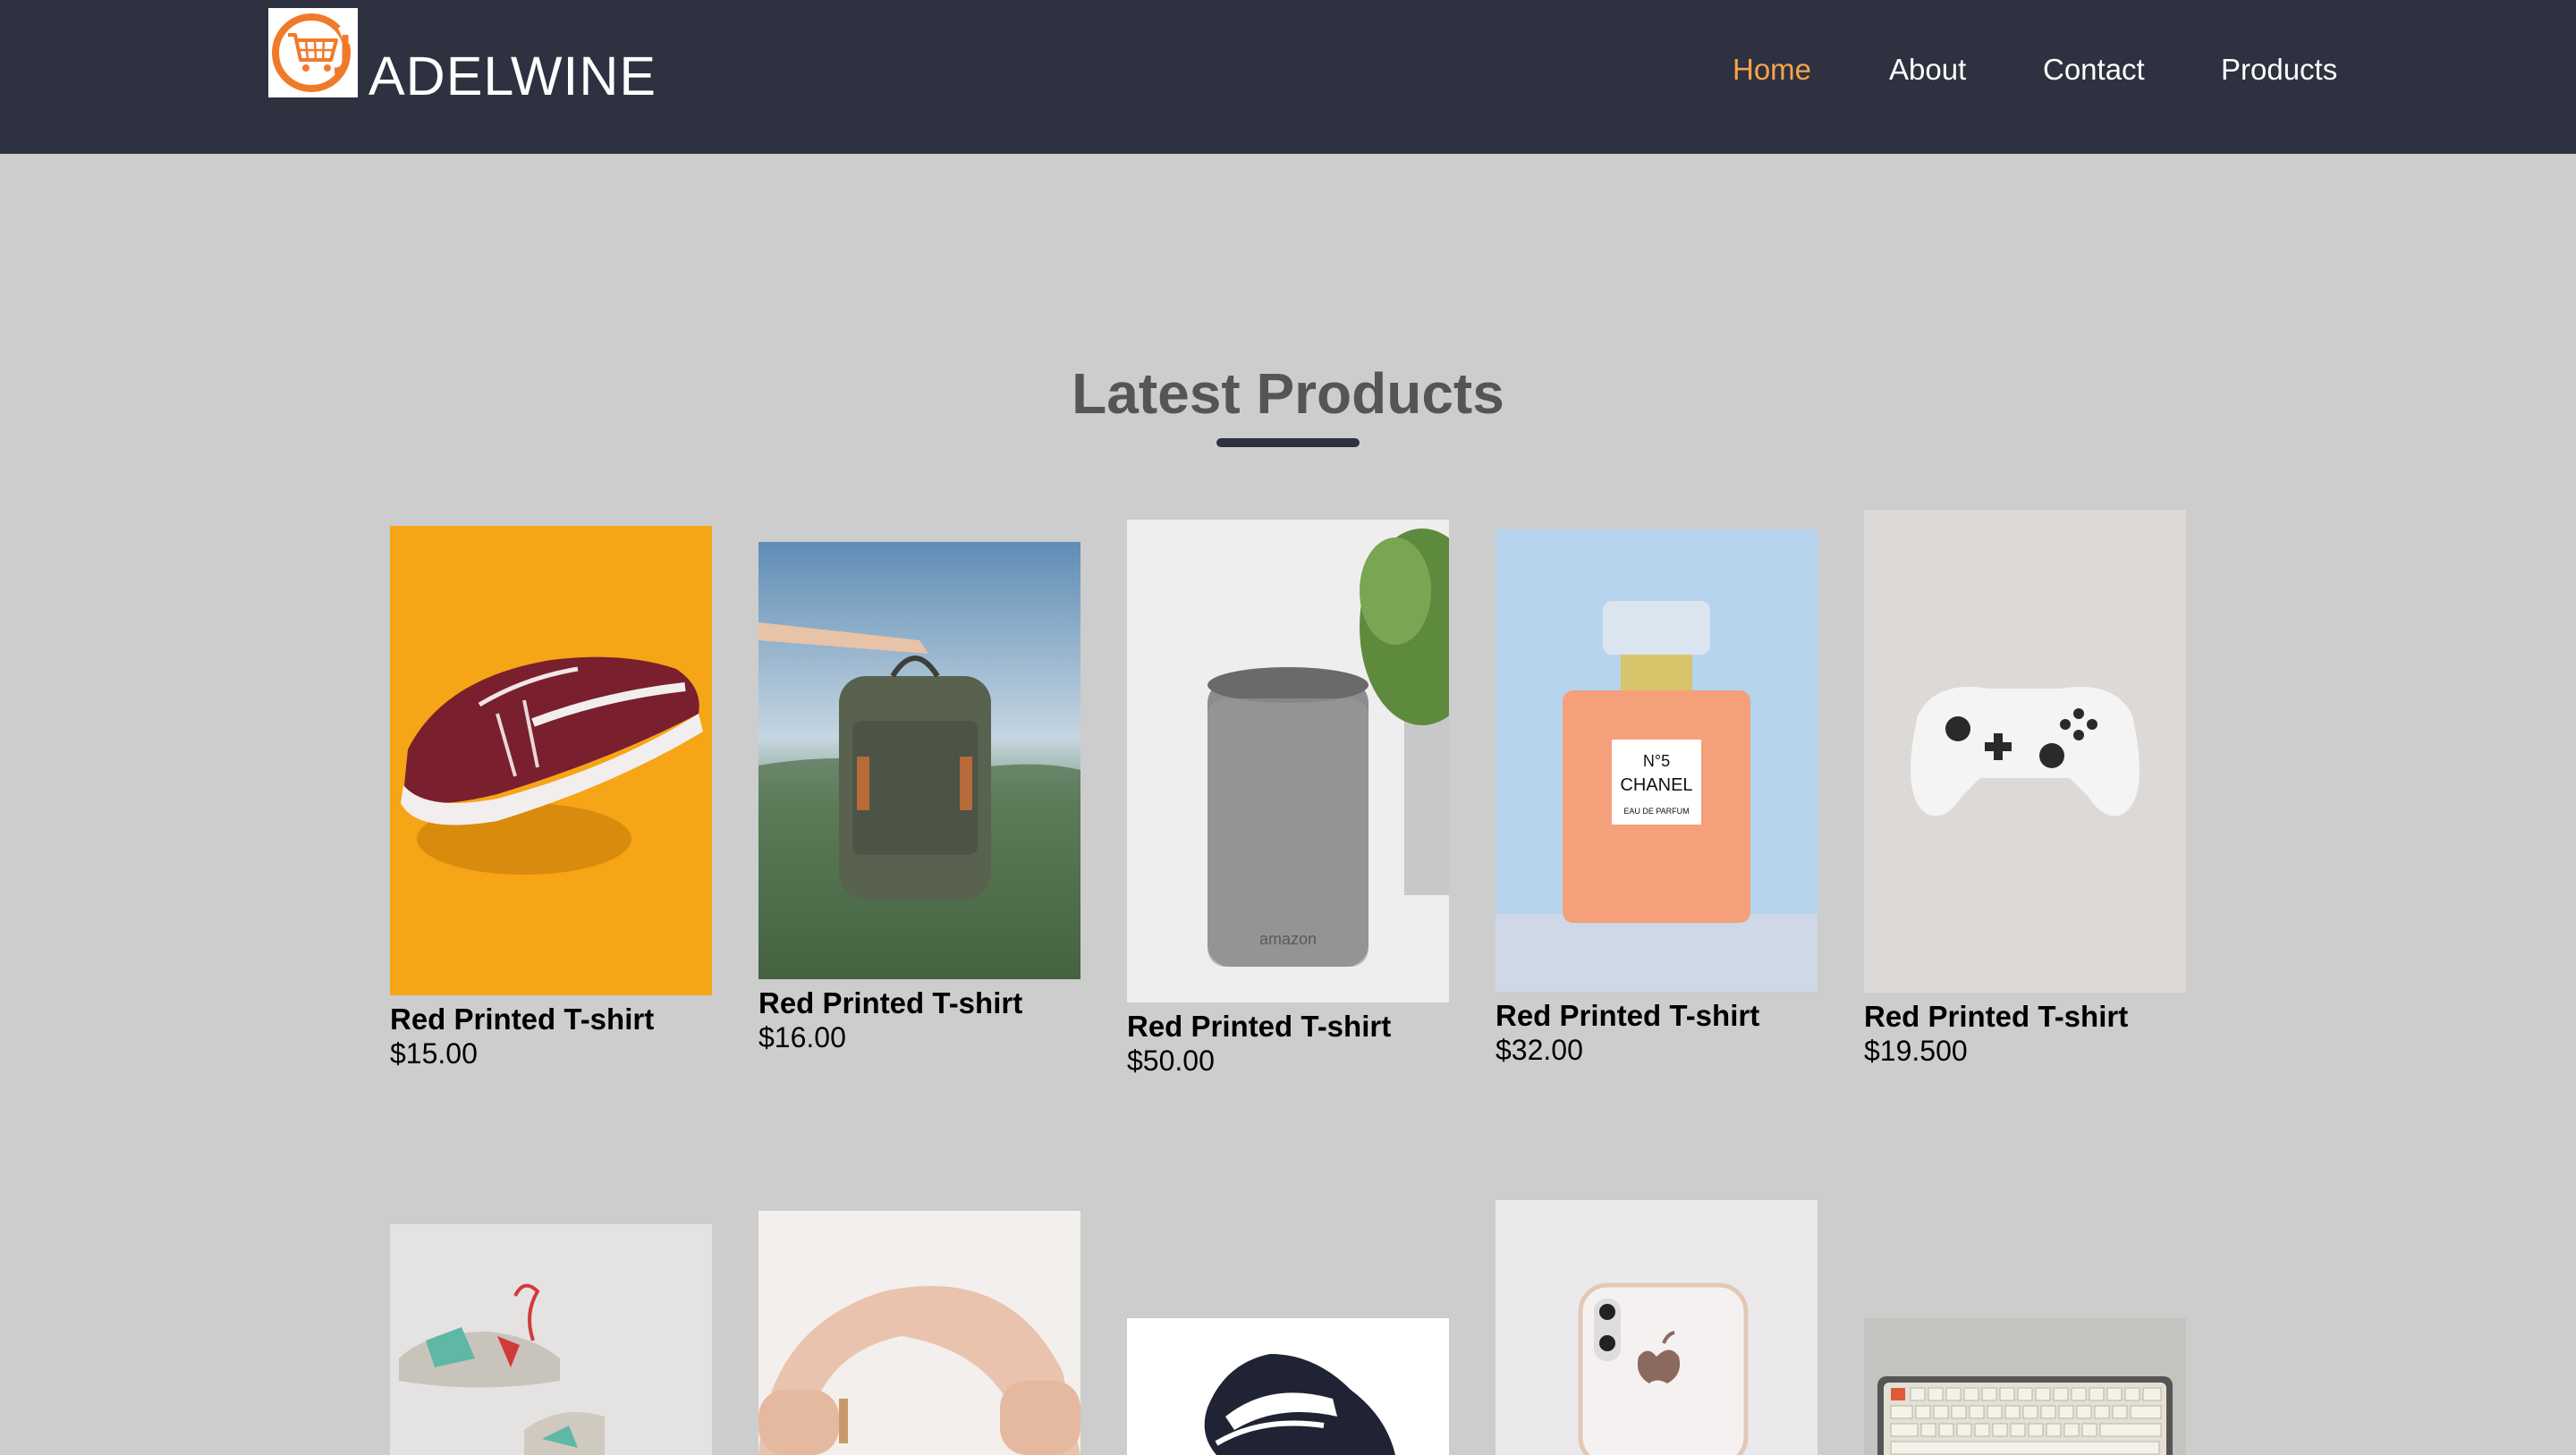  Describe the element at coordinates (1916, 1051) in the screenshot. I see `product-price: $19.500` at that location.